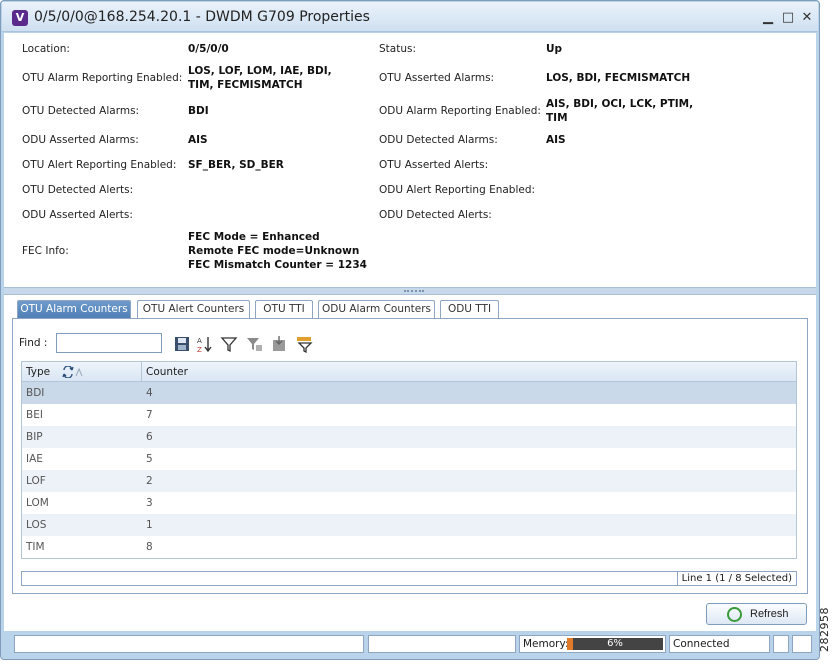 The image size is (840, 668). Describe the element at coordinates (409, 503) in the screenshot. I see `table-row: LOM 3` at that location.